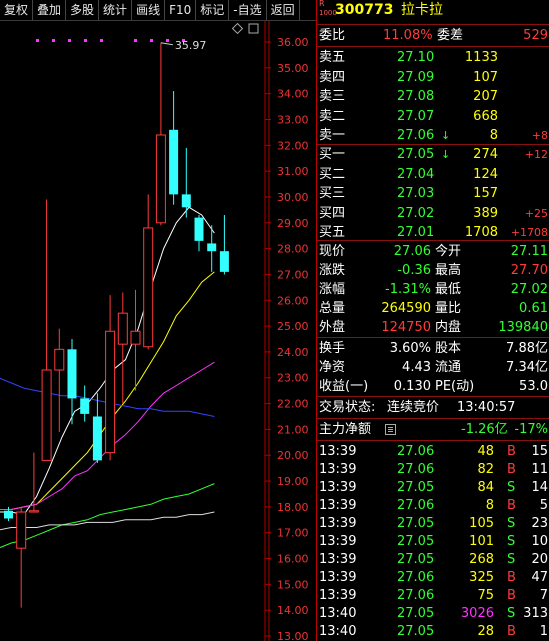 This screenshot has height=641, width=549. What do you see at coordinates (283, 10) in the screenshot?
I see `toolbar-button: 返回` at bounding box center [283, 10].